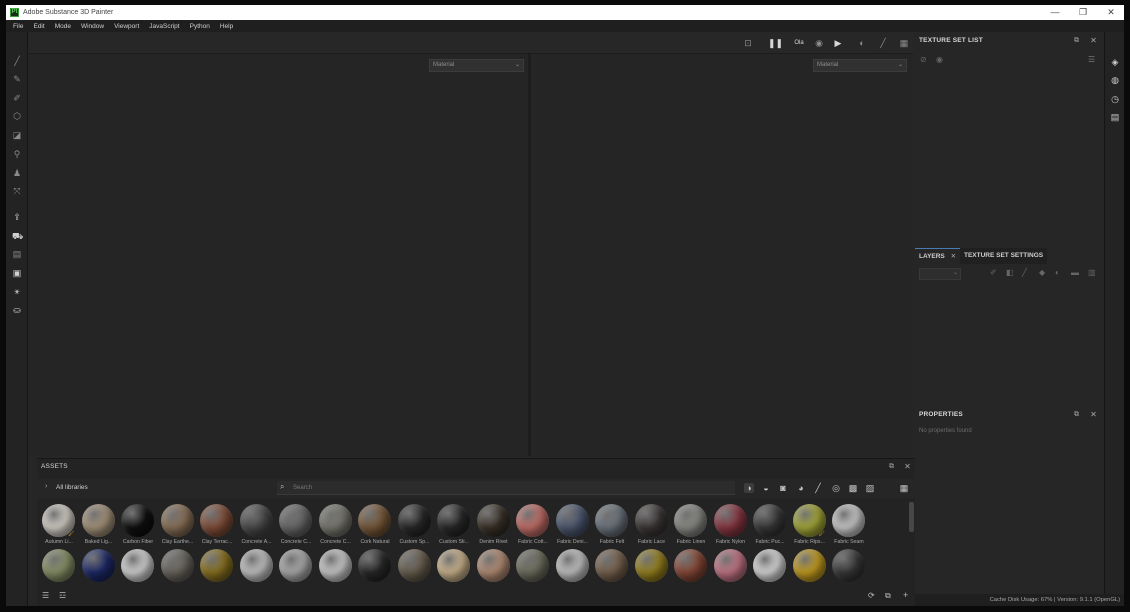  Describe the element at coordinates (72, 487) in the screenshot. I see `library-breadcrumb: All libraries` at that location.